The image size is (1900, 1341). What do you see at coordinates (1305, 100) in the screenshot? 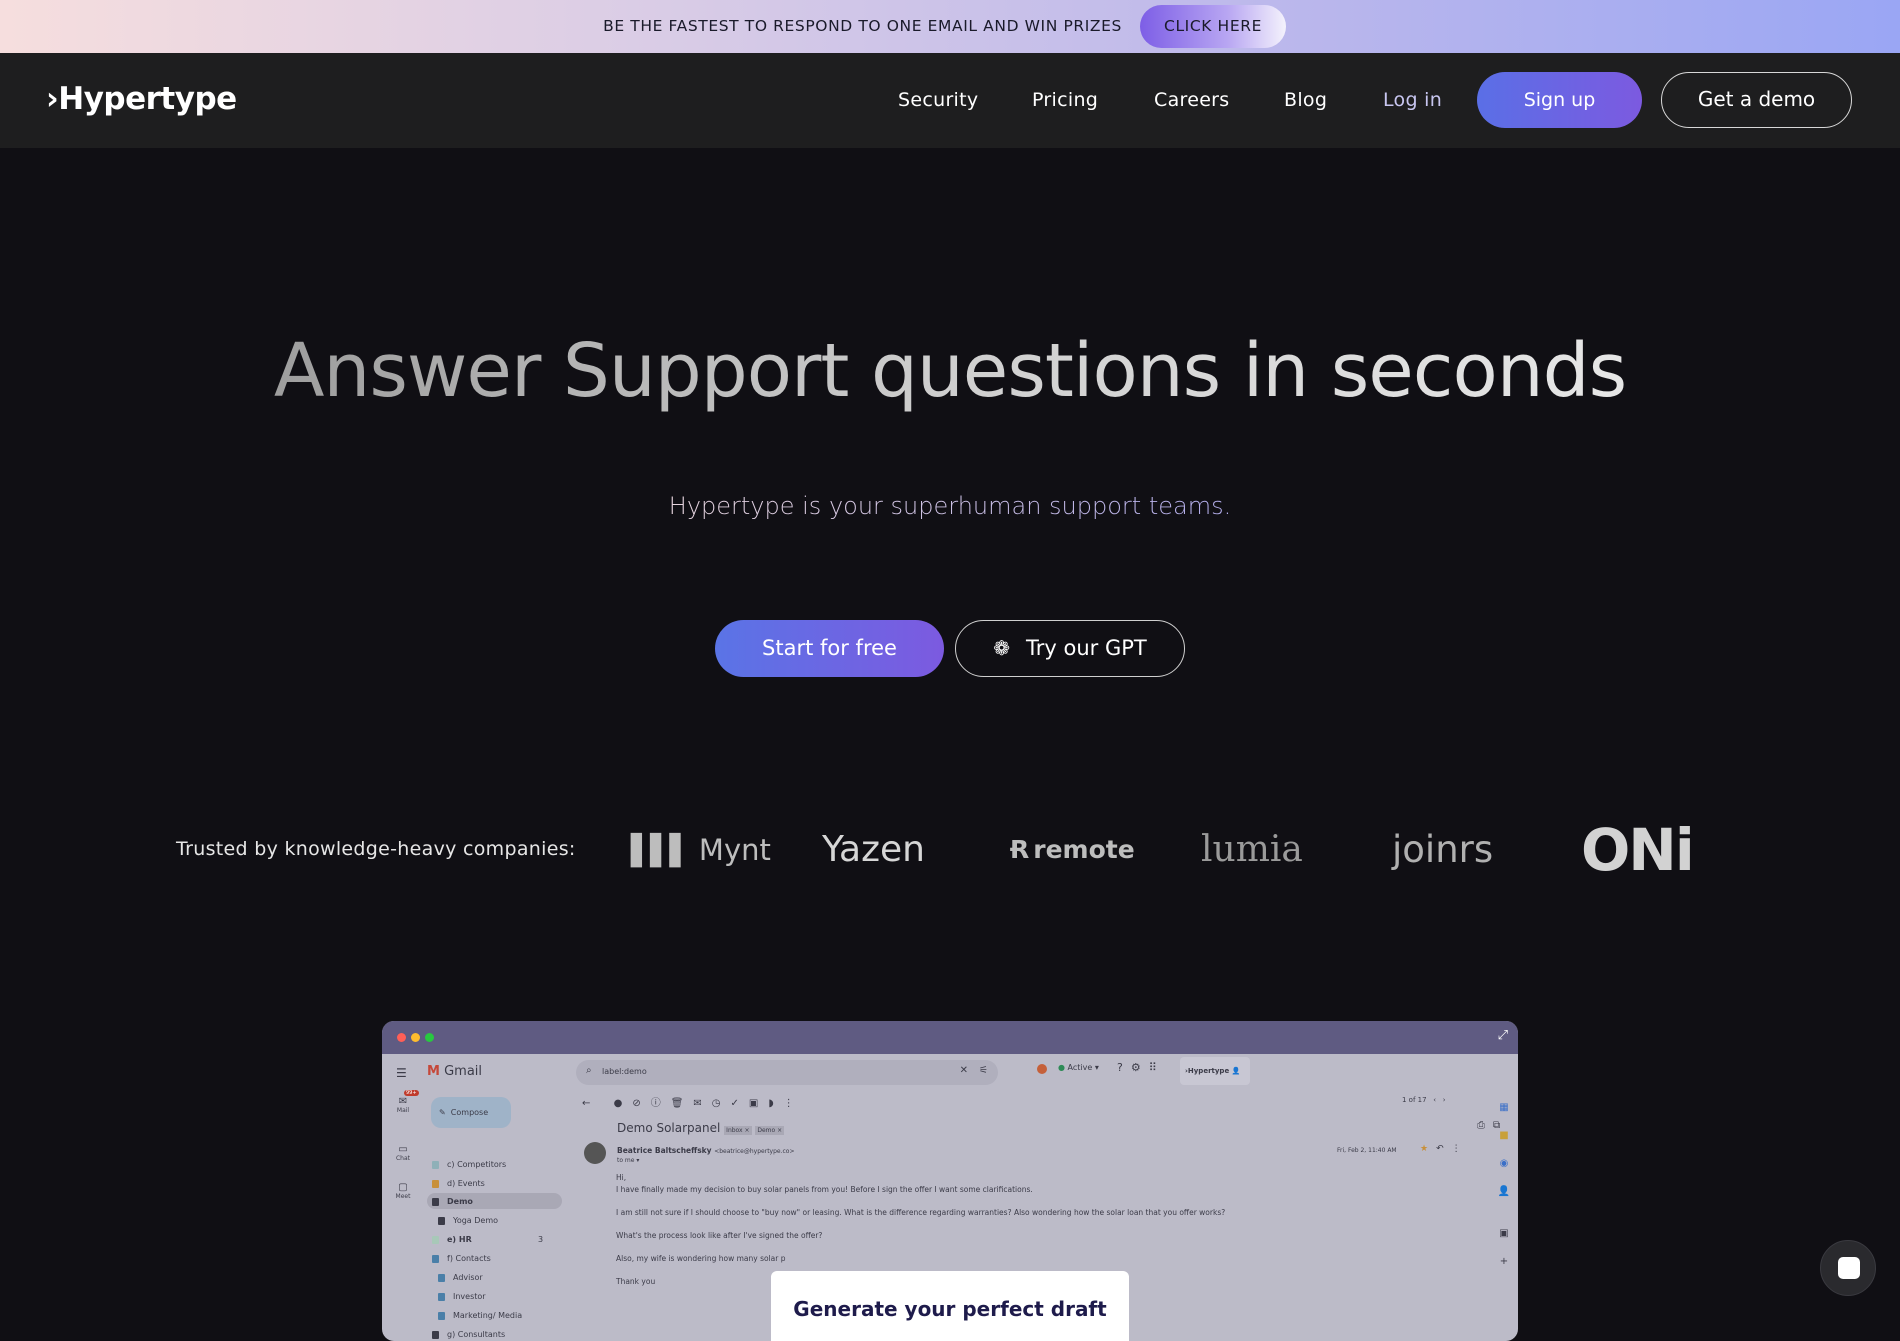
I see `nav-blog: Blog` at bounding box center [1305, 100].